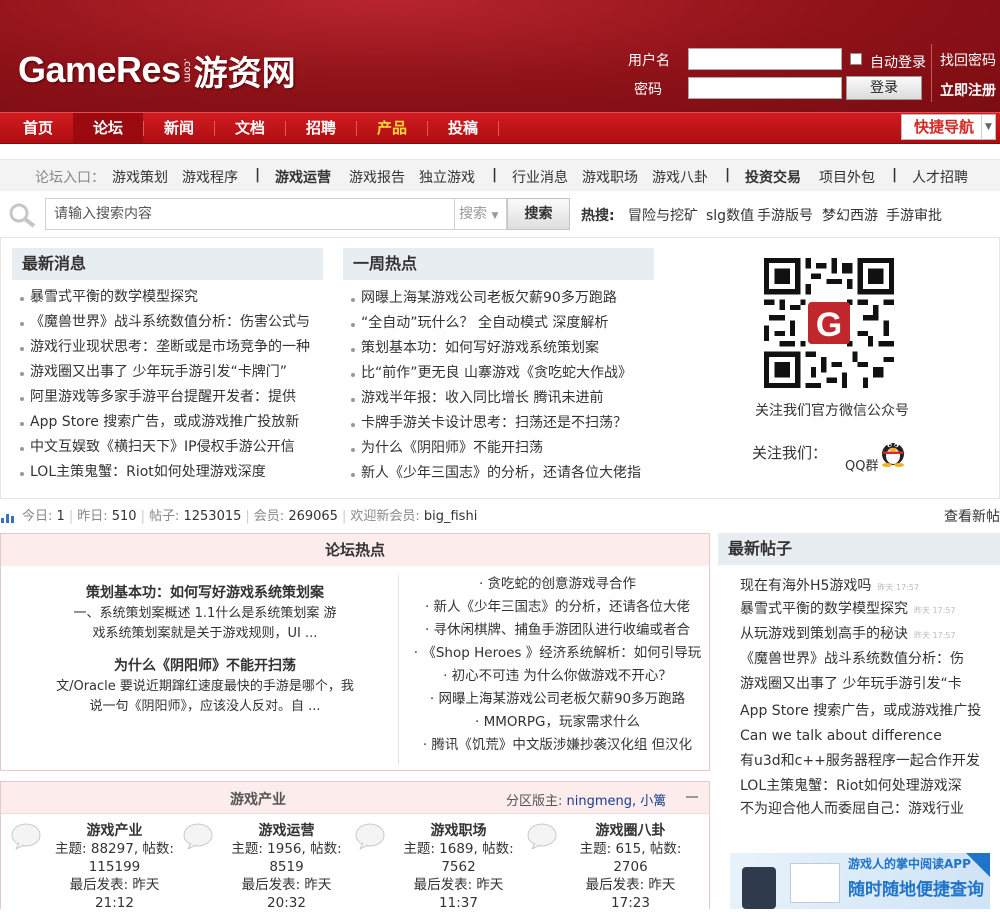 This screenshot has height=912, width=1000. I want to click on list-item: 游戏半年报：收入同比增长 腾讯未进前, so click(495, 398).